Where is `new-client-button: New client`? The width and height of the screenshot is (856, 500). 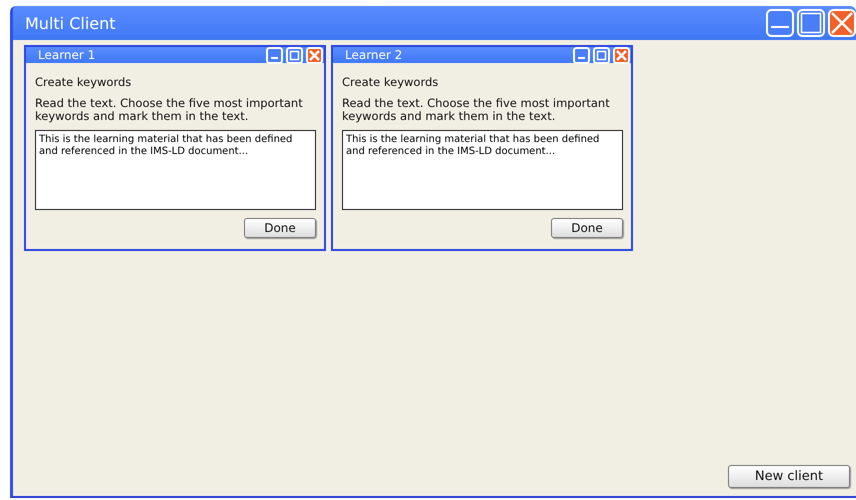 new-client-button: New client is located at coordinates (789, 476).